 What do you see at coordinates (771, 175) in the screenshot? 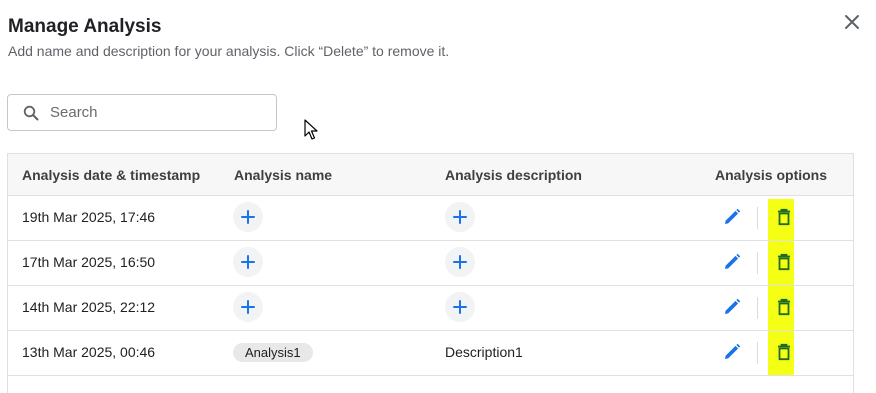
I see `header-options: Analysis options` at bounding box center [771, 175].